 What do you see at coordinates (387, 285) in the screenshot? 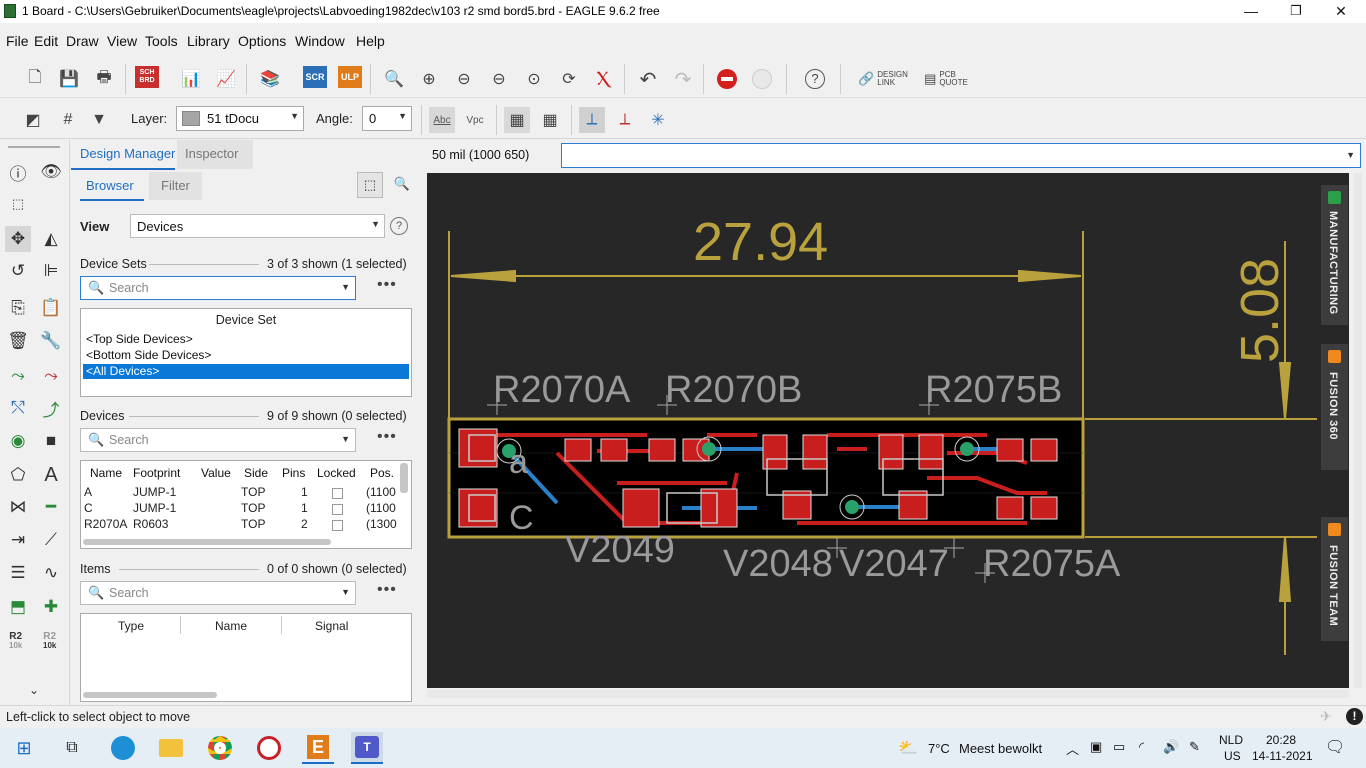
I see `device-sets-more-icon: •••` at bounding box center [387, 285].